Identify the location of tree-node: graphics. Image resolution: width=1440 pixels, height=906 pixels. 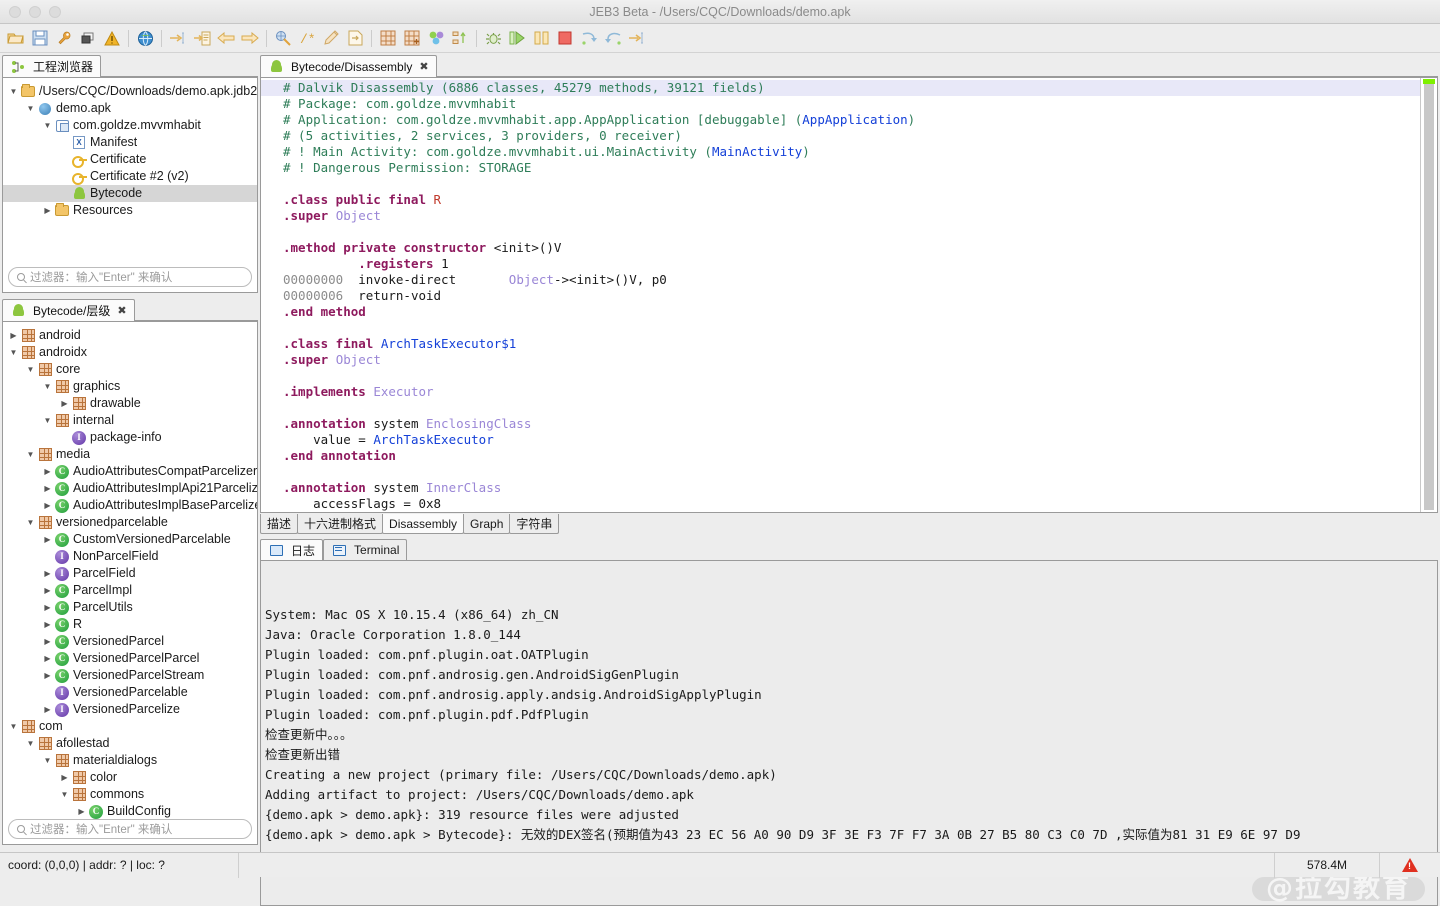
(130, 386).